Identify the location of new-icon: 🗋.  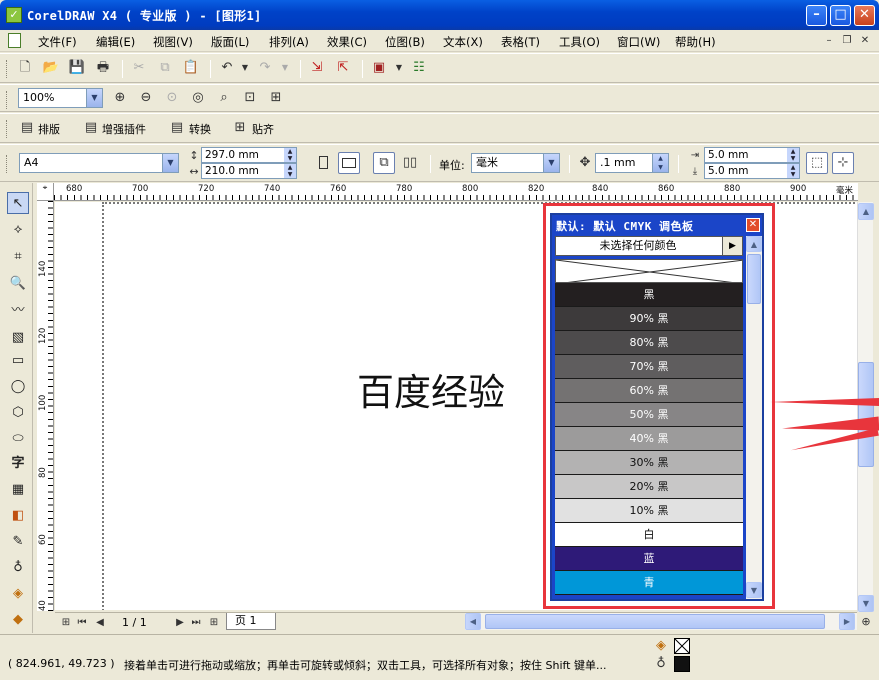
(25, 68).